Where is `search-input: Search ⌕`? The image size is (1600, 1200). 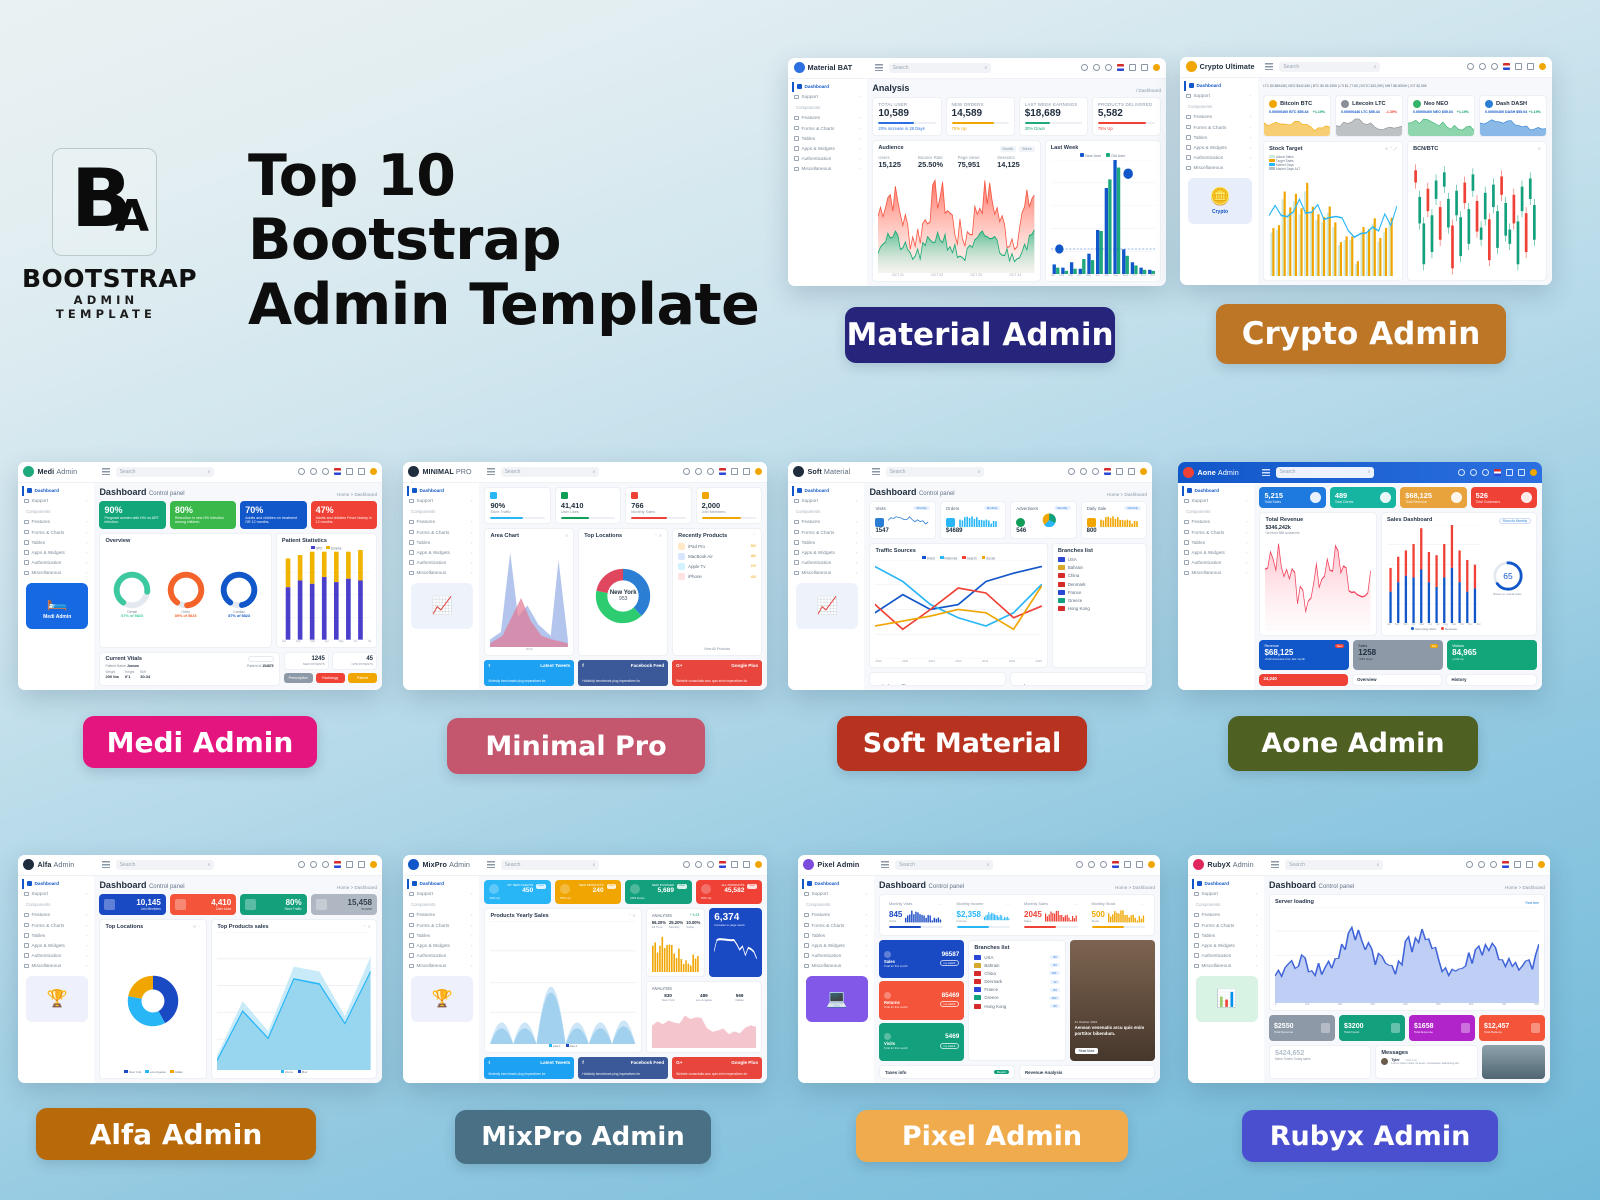
search-input: Search ⌕ is located at coordinates (944, 864).